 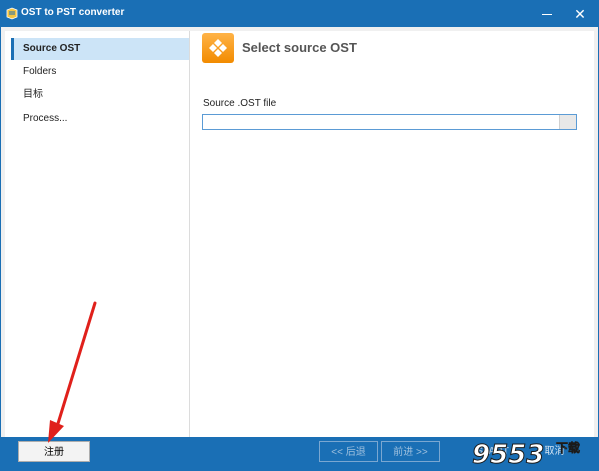 I want to click on exchange-logo-icon, so click(x=218, y=48).